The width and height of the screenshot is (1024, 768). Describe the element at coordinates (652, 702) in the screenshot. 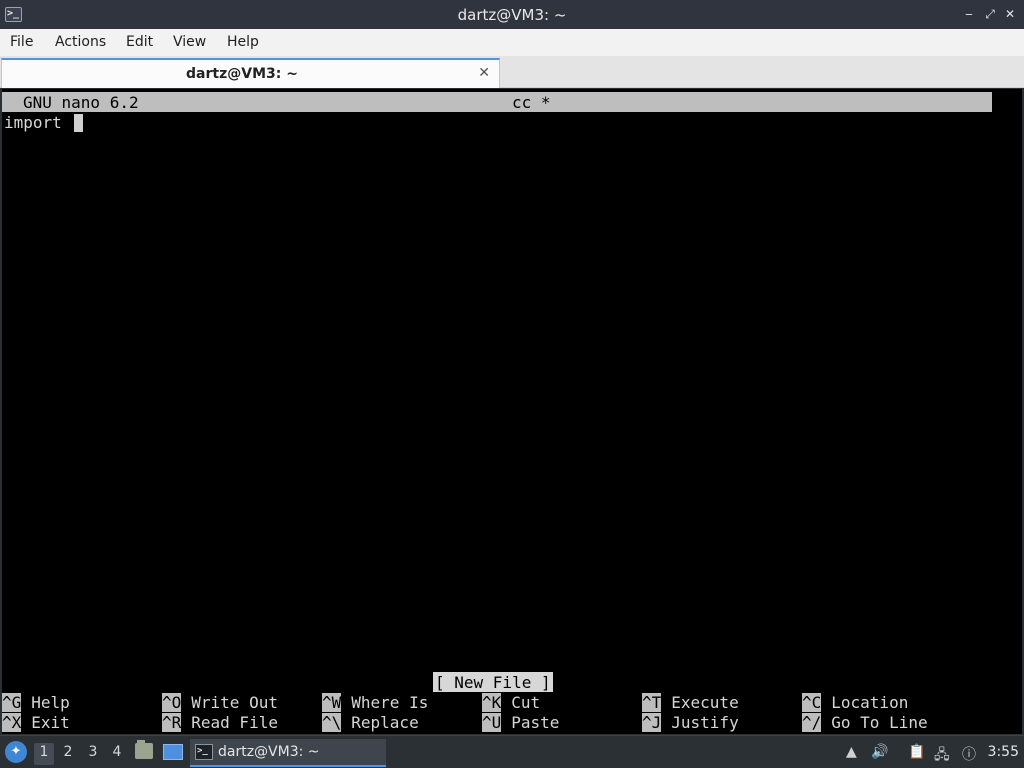

I see `shortcut-key: ^T` at that location.